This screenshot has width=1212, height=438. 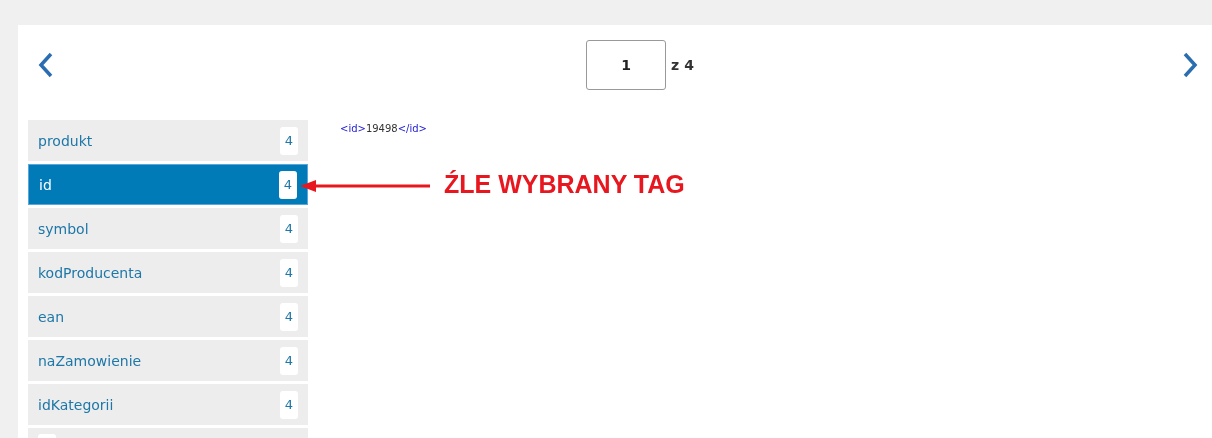 I want to click on page-total: z 4, so click(x=682, y=65).